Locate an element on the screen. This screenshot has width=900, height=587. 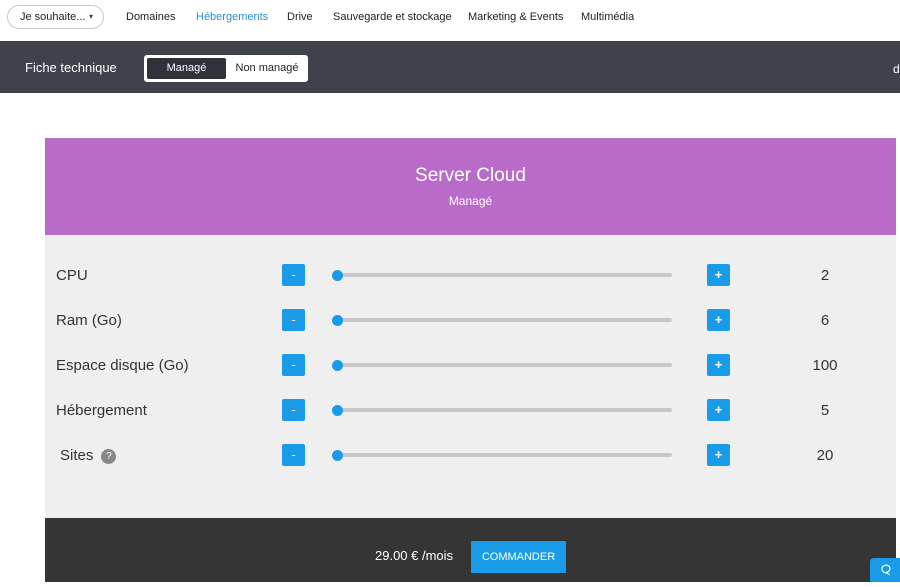
config-label: Hébergement is located at coordinates (101, 410).